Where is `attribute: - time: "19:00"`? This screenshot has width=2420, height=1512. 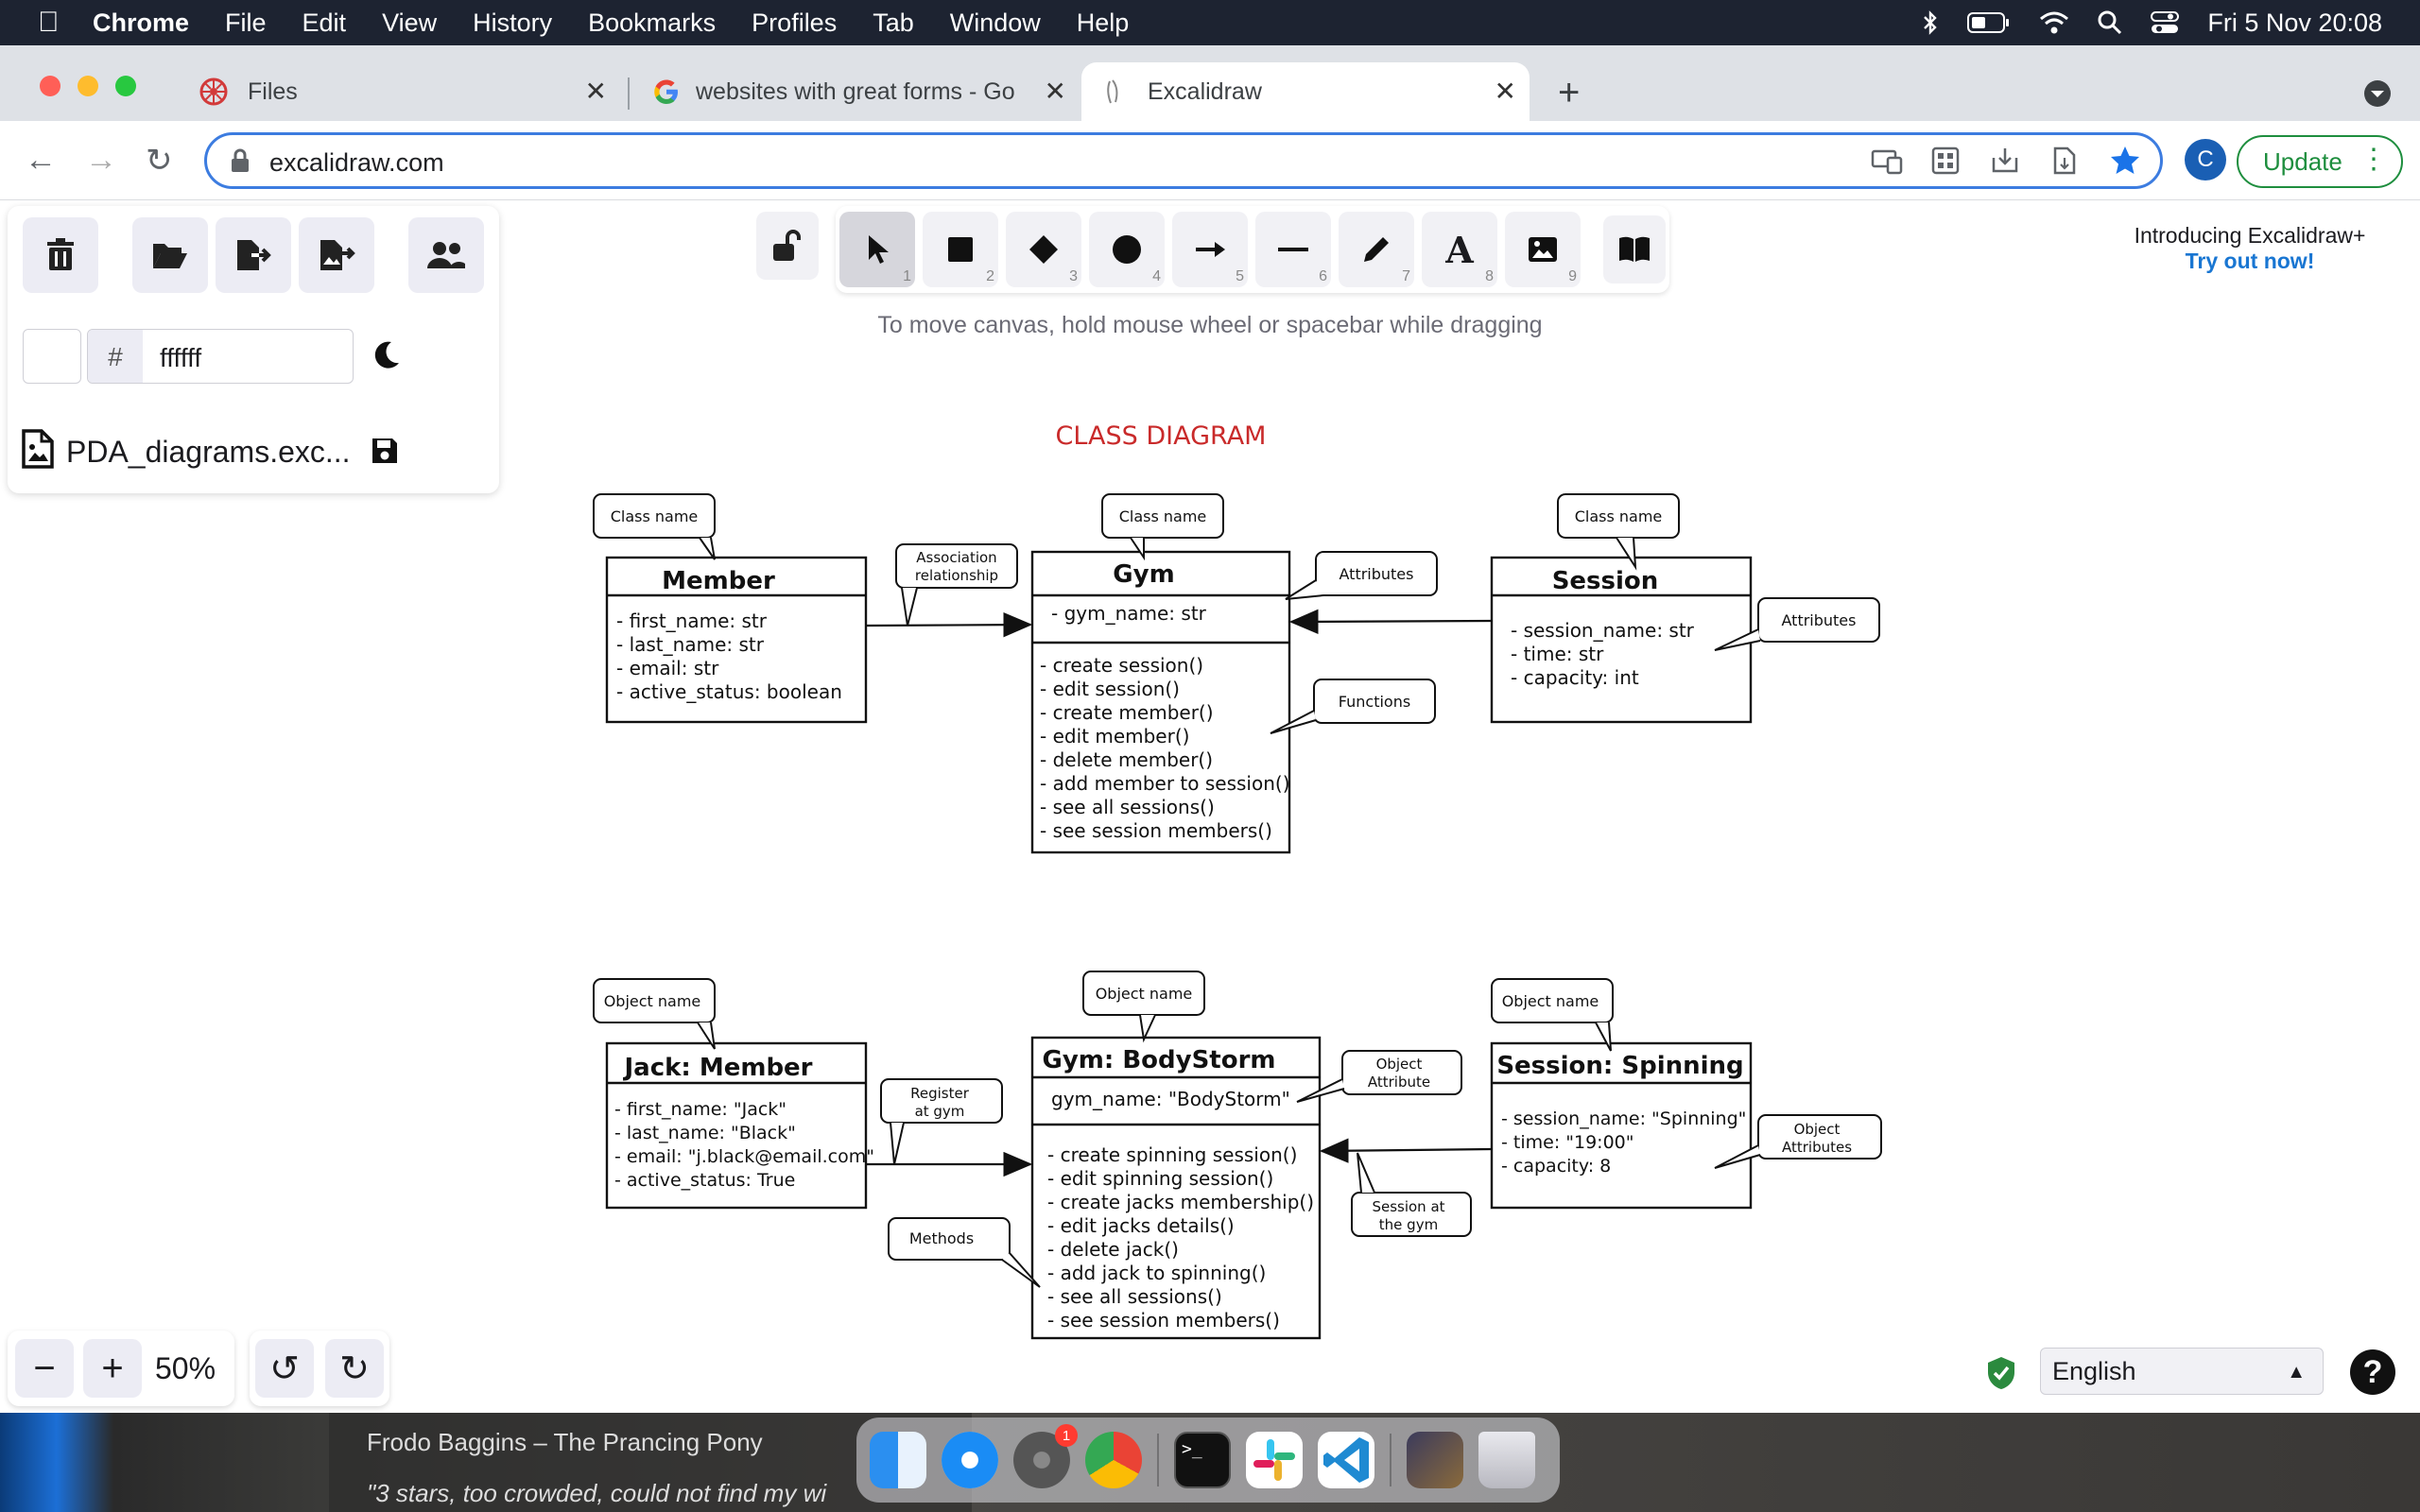
attribute: - time: "19:00" is located at coordinates (1567, 1142).